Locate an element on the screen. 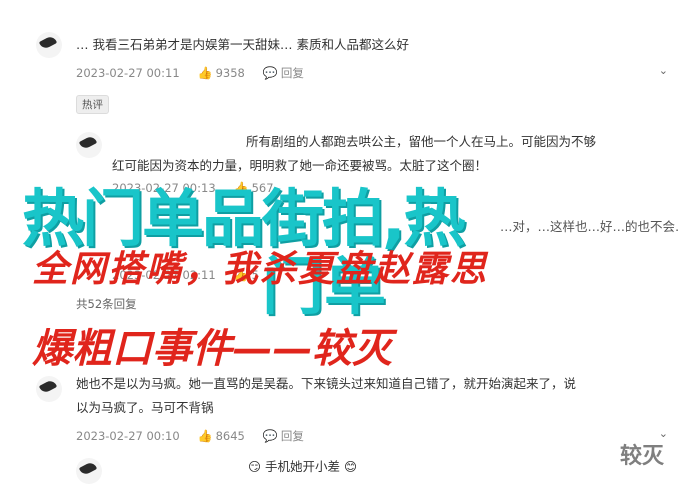 The image size is (678, 492). hot-comment-badge: 热评 is located at coordinates (92, 104).